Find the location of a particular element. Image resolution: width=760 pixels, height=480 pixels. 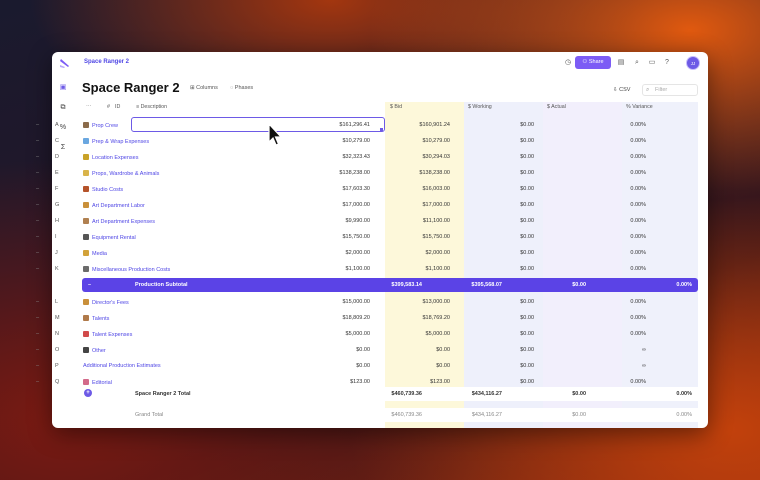

row-description: Art Department Labor is located at coordinates (114, 205).